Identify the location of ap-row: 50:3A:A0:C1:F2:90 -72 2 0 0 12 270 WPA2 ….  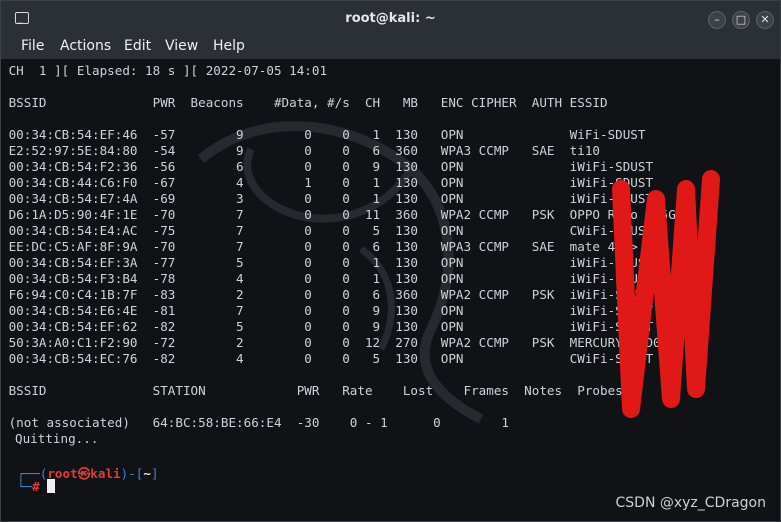
(331, 342).